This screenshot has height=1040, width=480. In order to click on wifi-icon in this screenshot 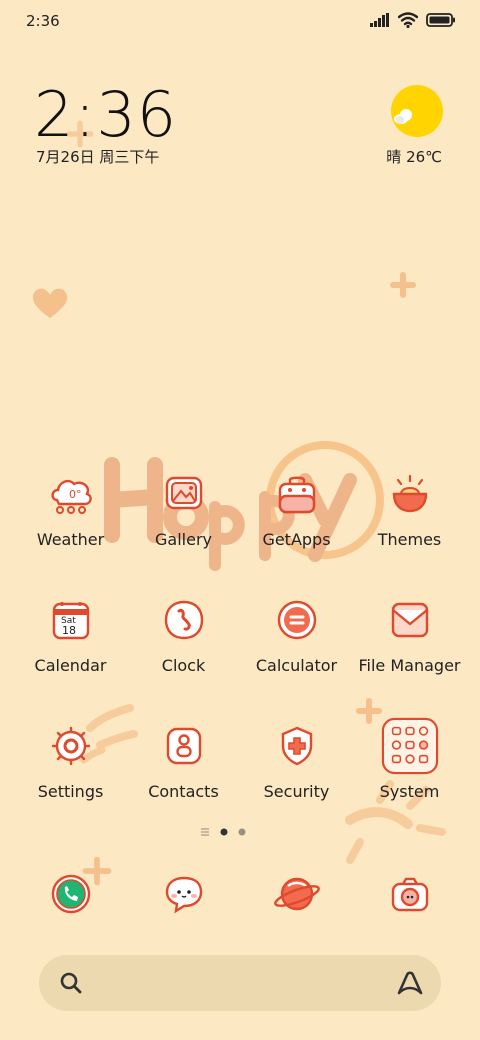, I will do `click(408, 20)`.